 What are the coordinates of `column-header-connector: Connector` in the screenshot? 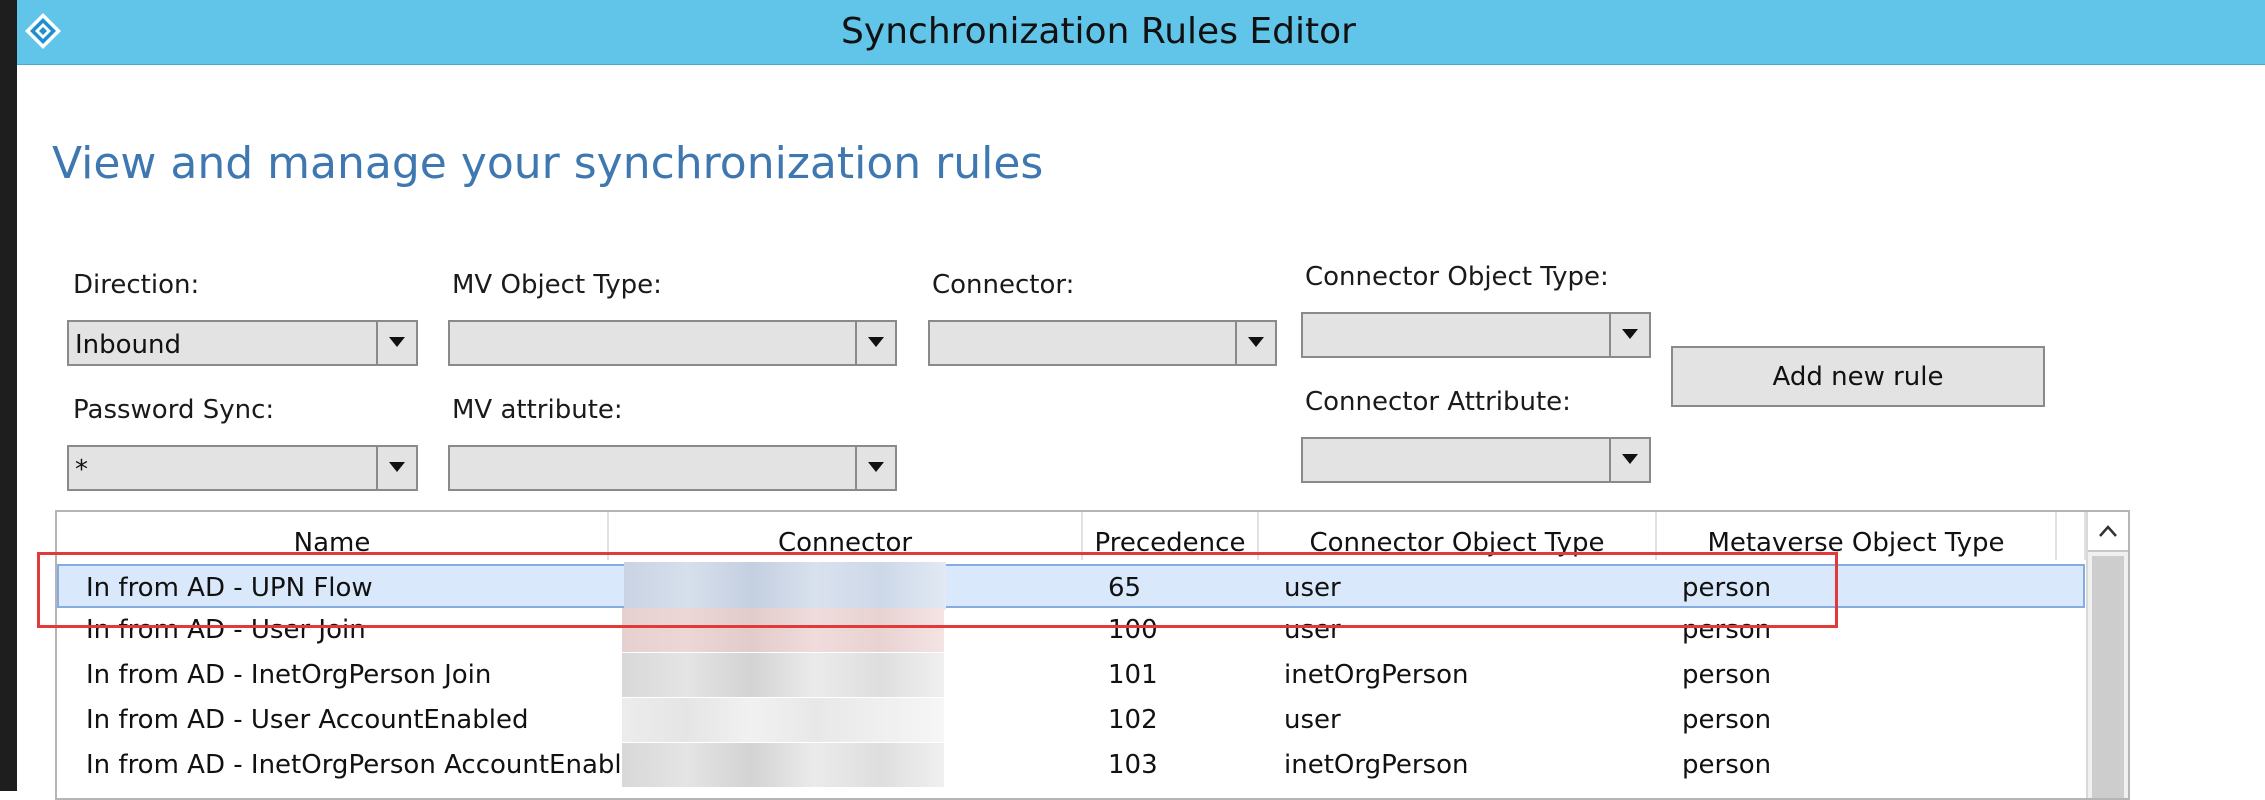 It's located at (846, 536).